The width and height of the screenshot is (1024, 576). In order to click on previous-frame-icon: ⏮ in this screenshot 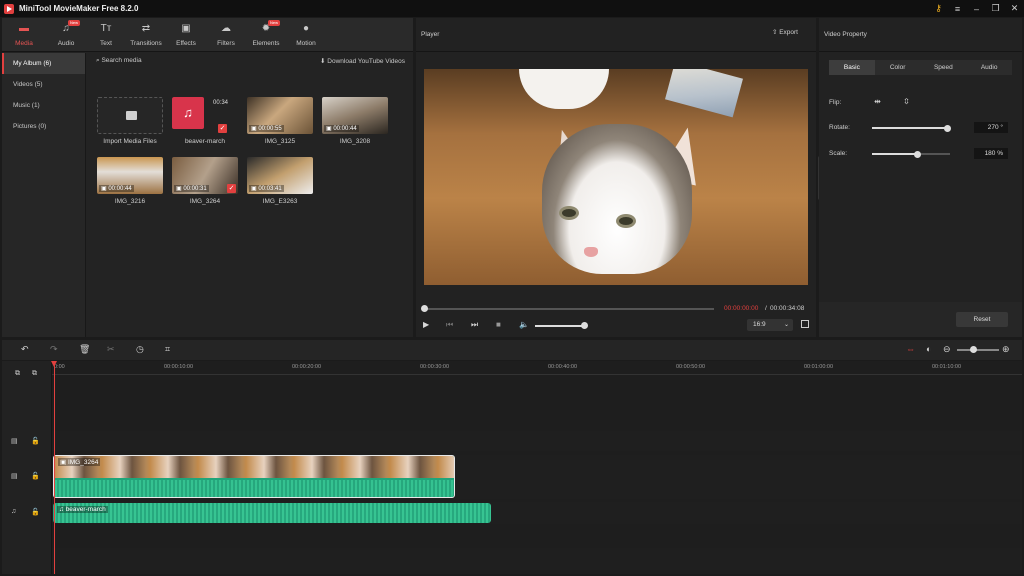, I will do `click(449, 325)`.